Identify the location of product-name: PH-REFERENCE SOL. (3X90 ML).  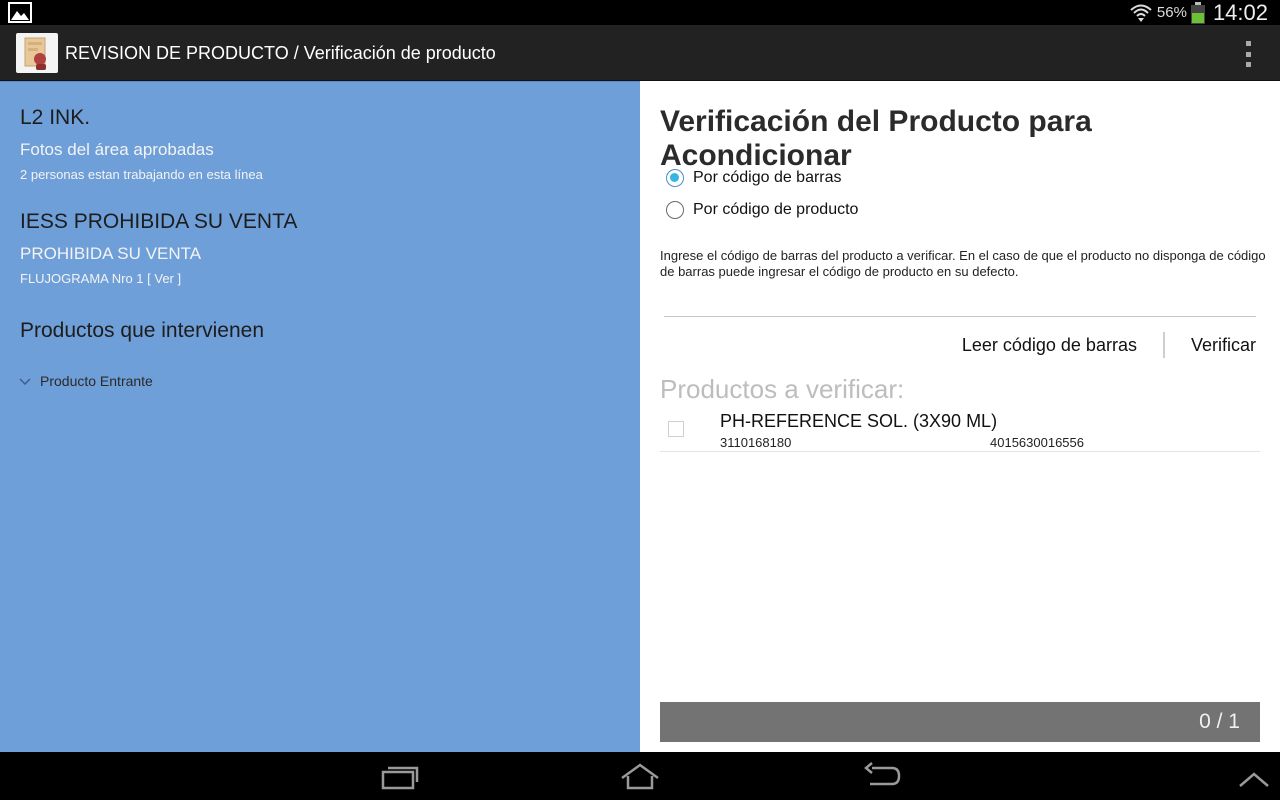
(859, 421).